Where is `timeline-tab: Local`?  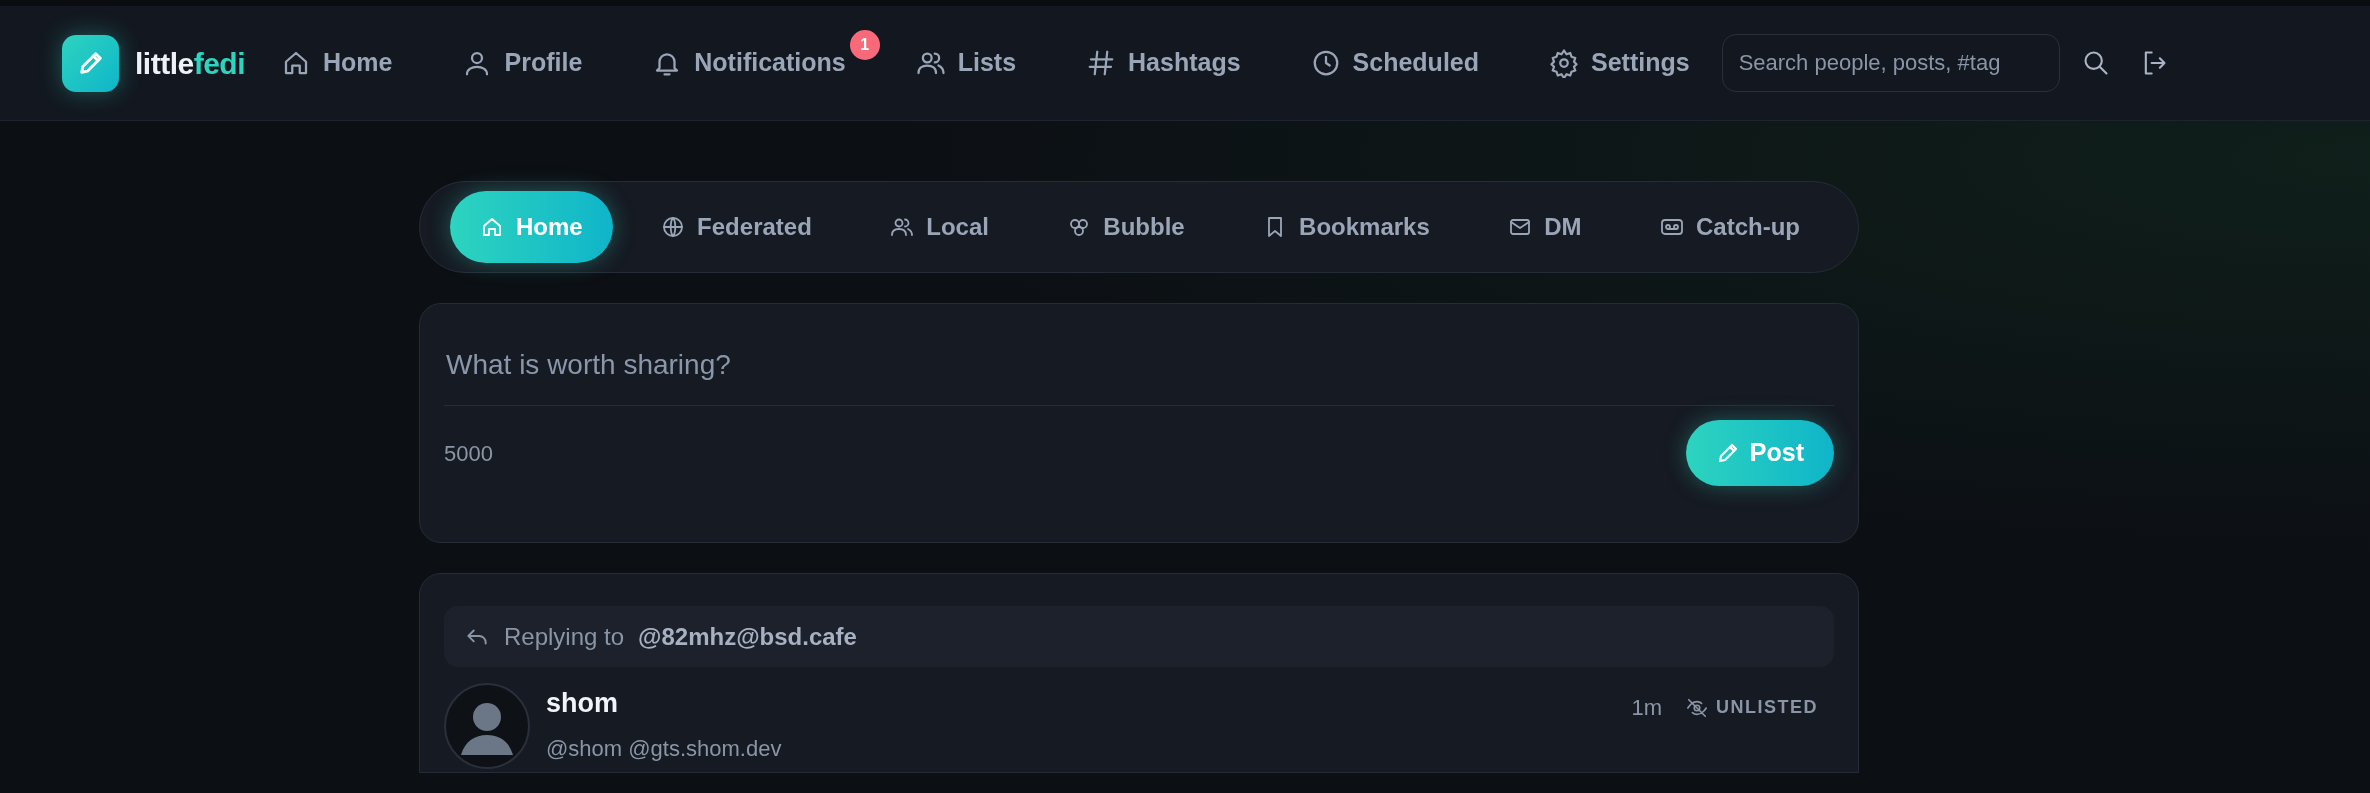 timeline-tab: Local is located at coordinates (939, 227).